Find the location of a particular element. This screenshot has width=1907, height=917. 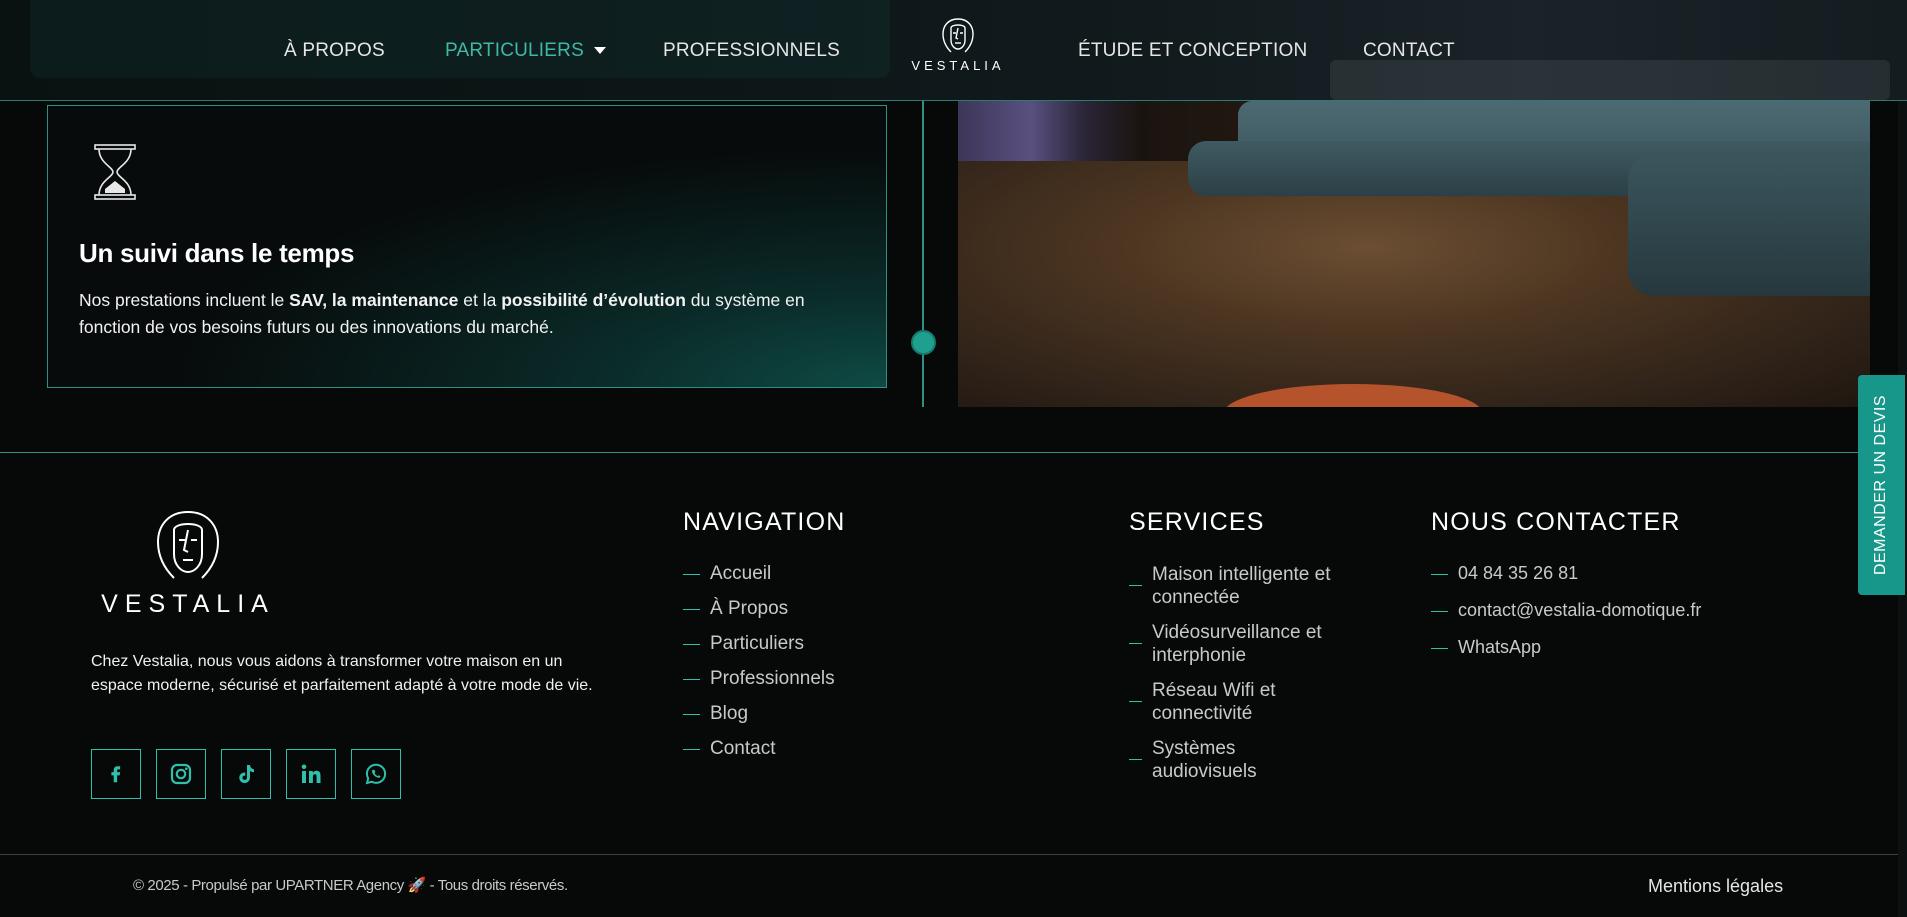

social-tiktok is located at coordinates (246, 774).